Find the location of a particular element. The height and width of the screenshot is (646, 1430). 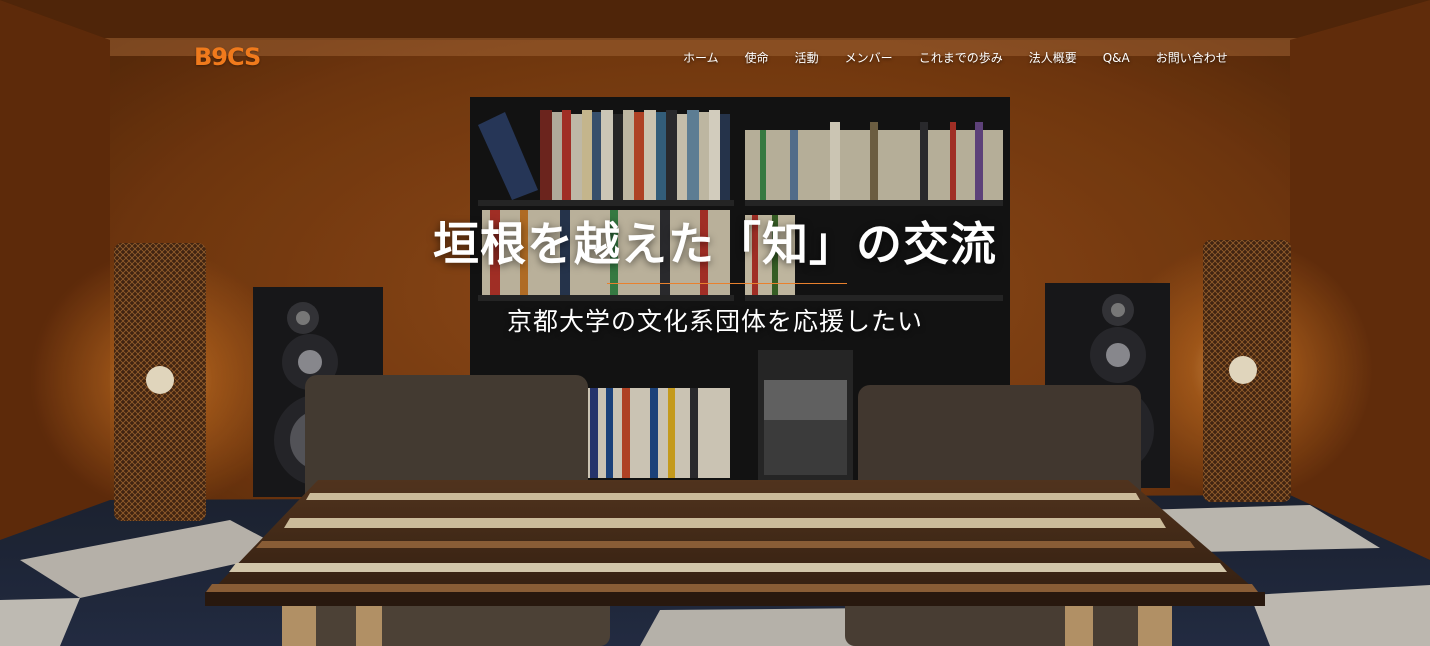

nav-item-mission: 使命 is located at coordinates (757, 58).